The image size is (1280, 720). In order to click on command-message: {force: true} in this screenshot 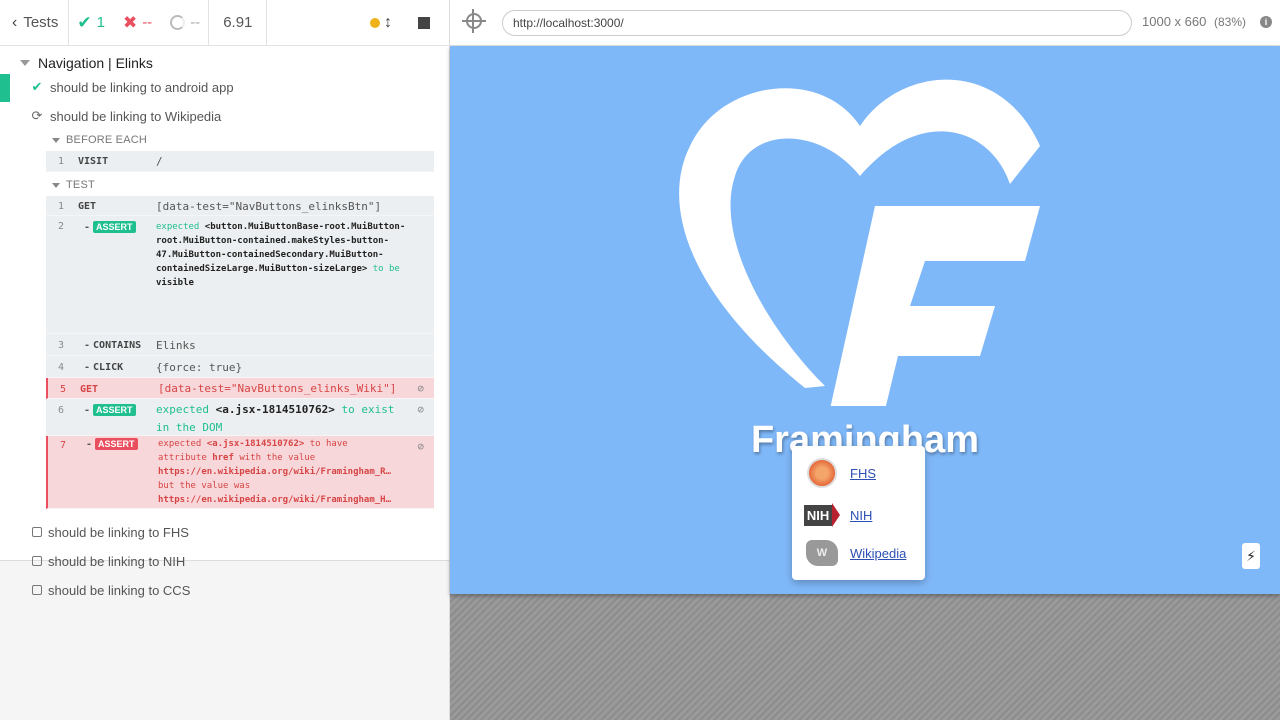, I will do `click(199, 367)`.